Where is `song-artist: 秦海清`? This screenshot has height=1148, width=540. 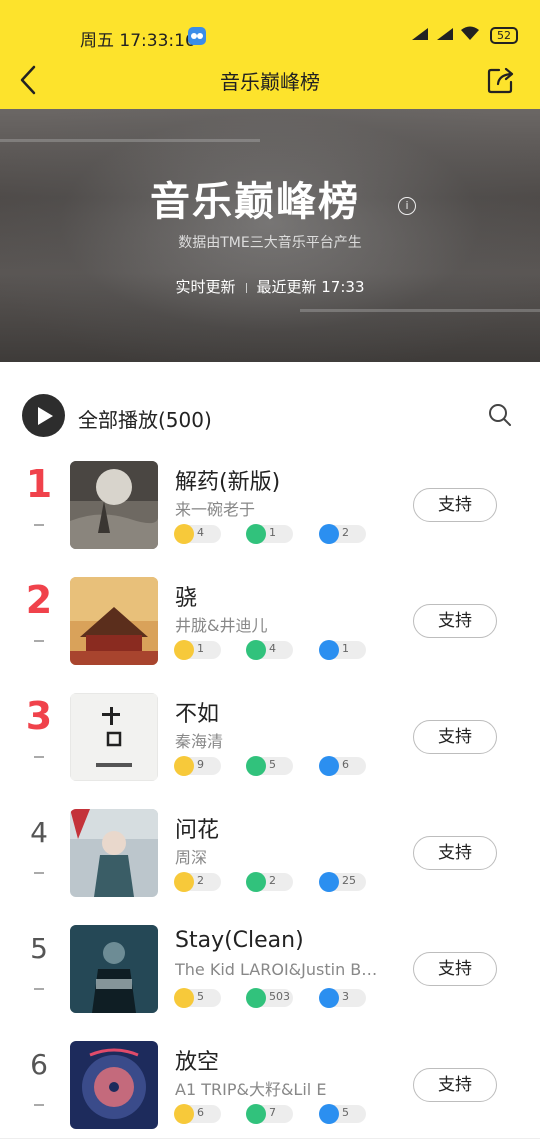 song-artist: 秦海清 is located at coordinates (199, 741).